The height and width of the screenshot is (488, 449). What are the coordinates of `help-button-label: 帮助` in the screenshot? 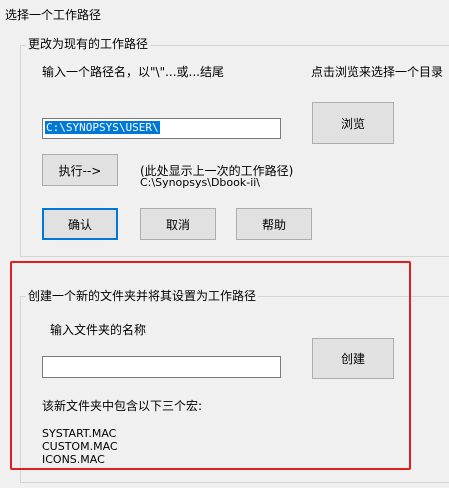 It's located at (273, 224).